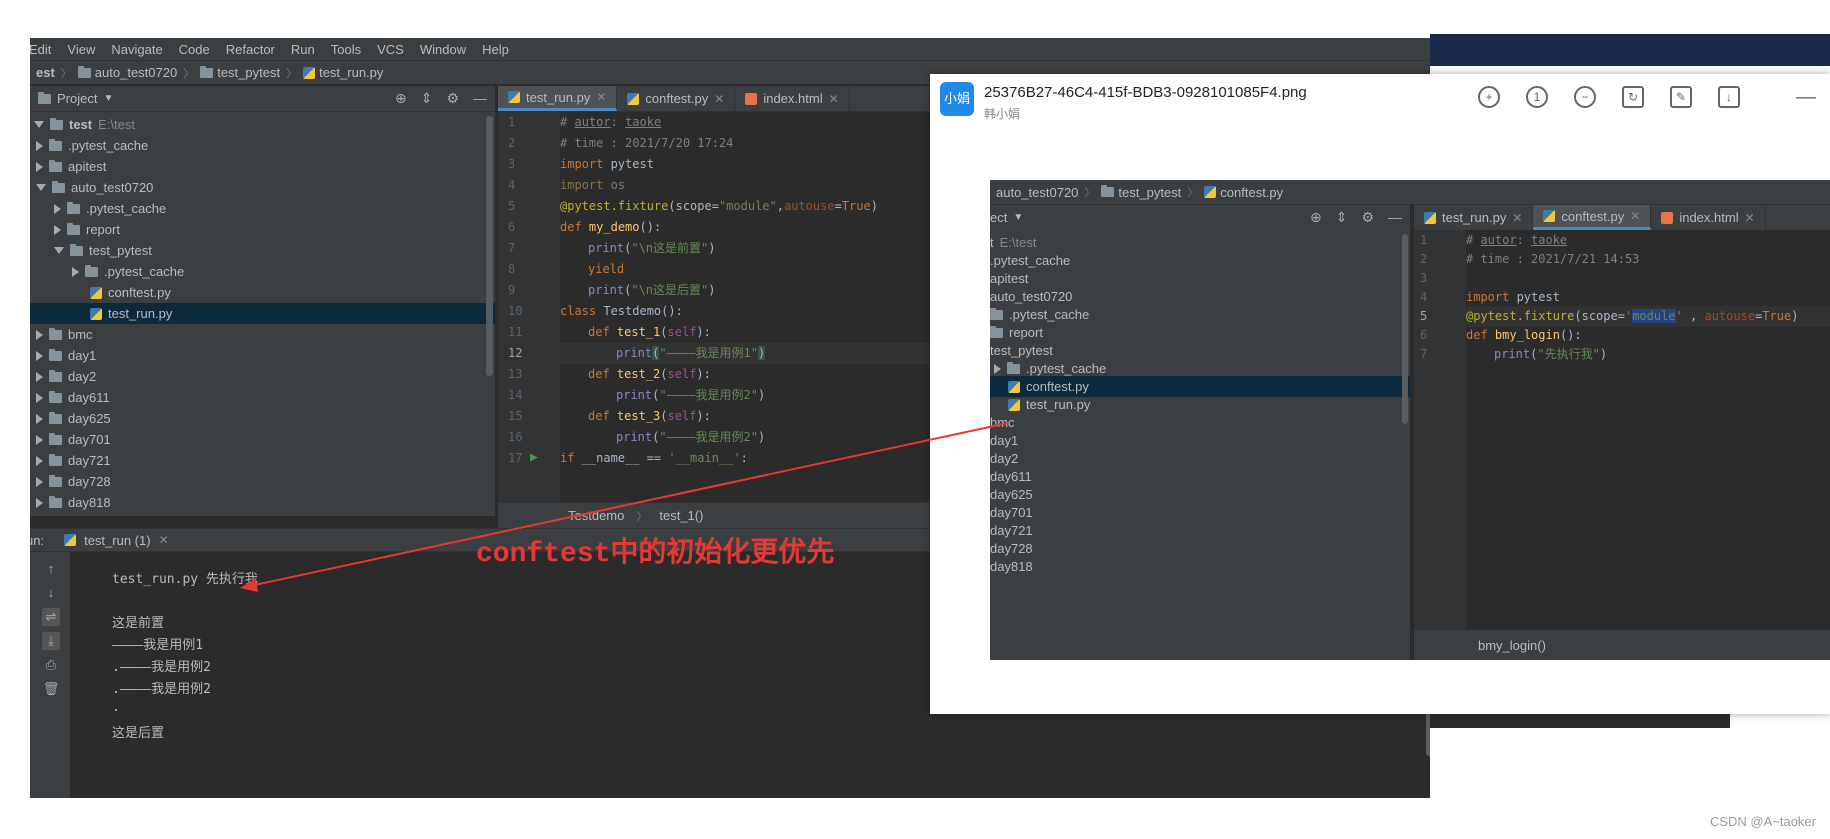 This screenshot has width=1830, height=839. Describe the element at coordinates (1762, 821) in the screenshot. I see `watermark: CSDN @A~taoker` at that location.